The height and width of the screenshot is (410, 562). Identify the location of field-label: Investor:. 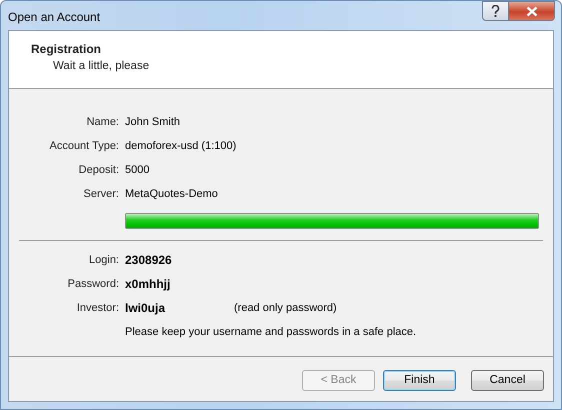
(97, 308).